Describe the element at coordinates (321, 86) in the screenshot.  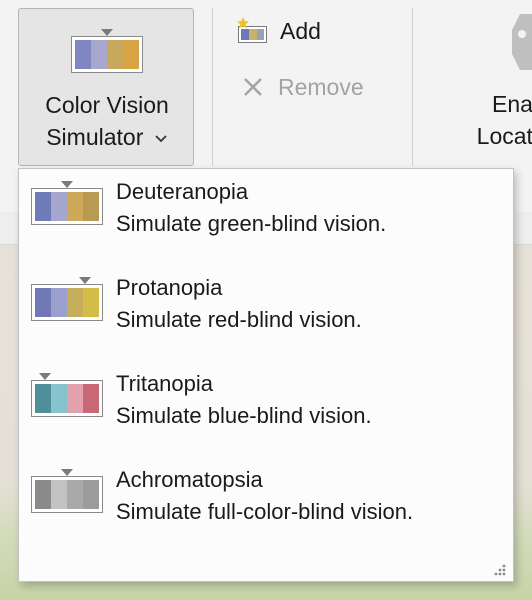
I see `remove-label: Remove` at that location.